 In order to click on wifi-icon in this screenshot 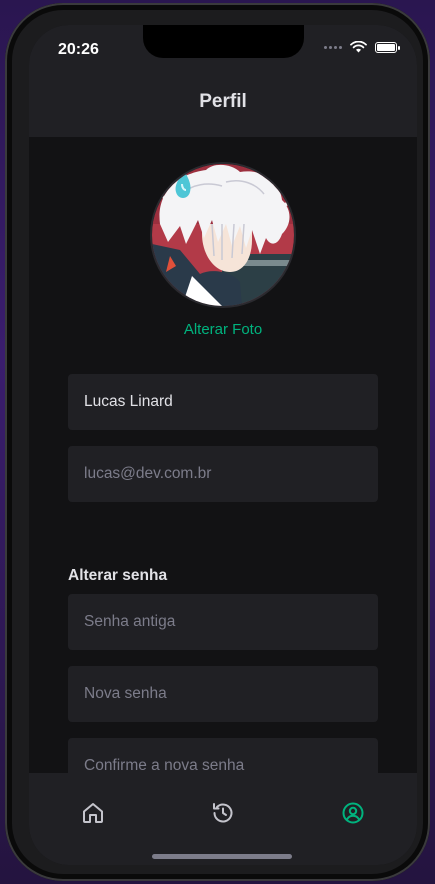, I will do `click(358, 47)`.